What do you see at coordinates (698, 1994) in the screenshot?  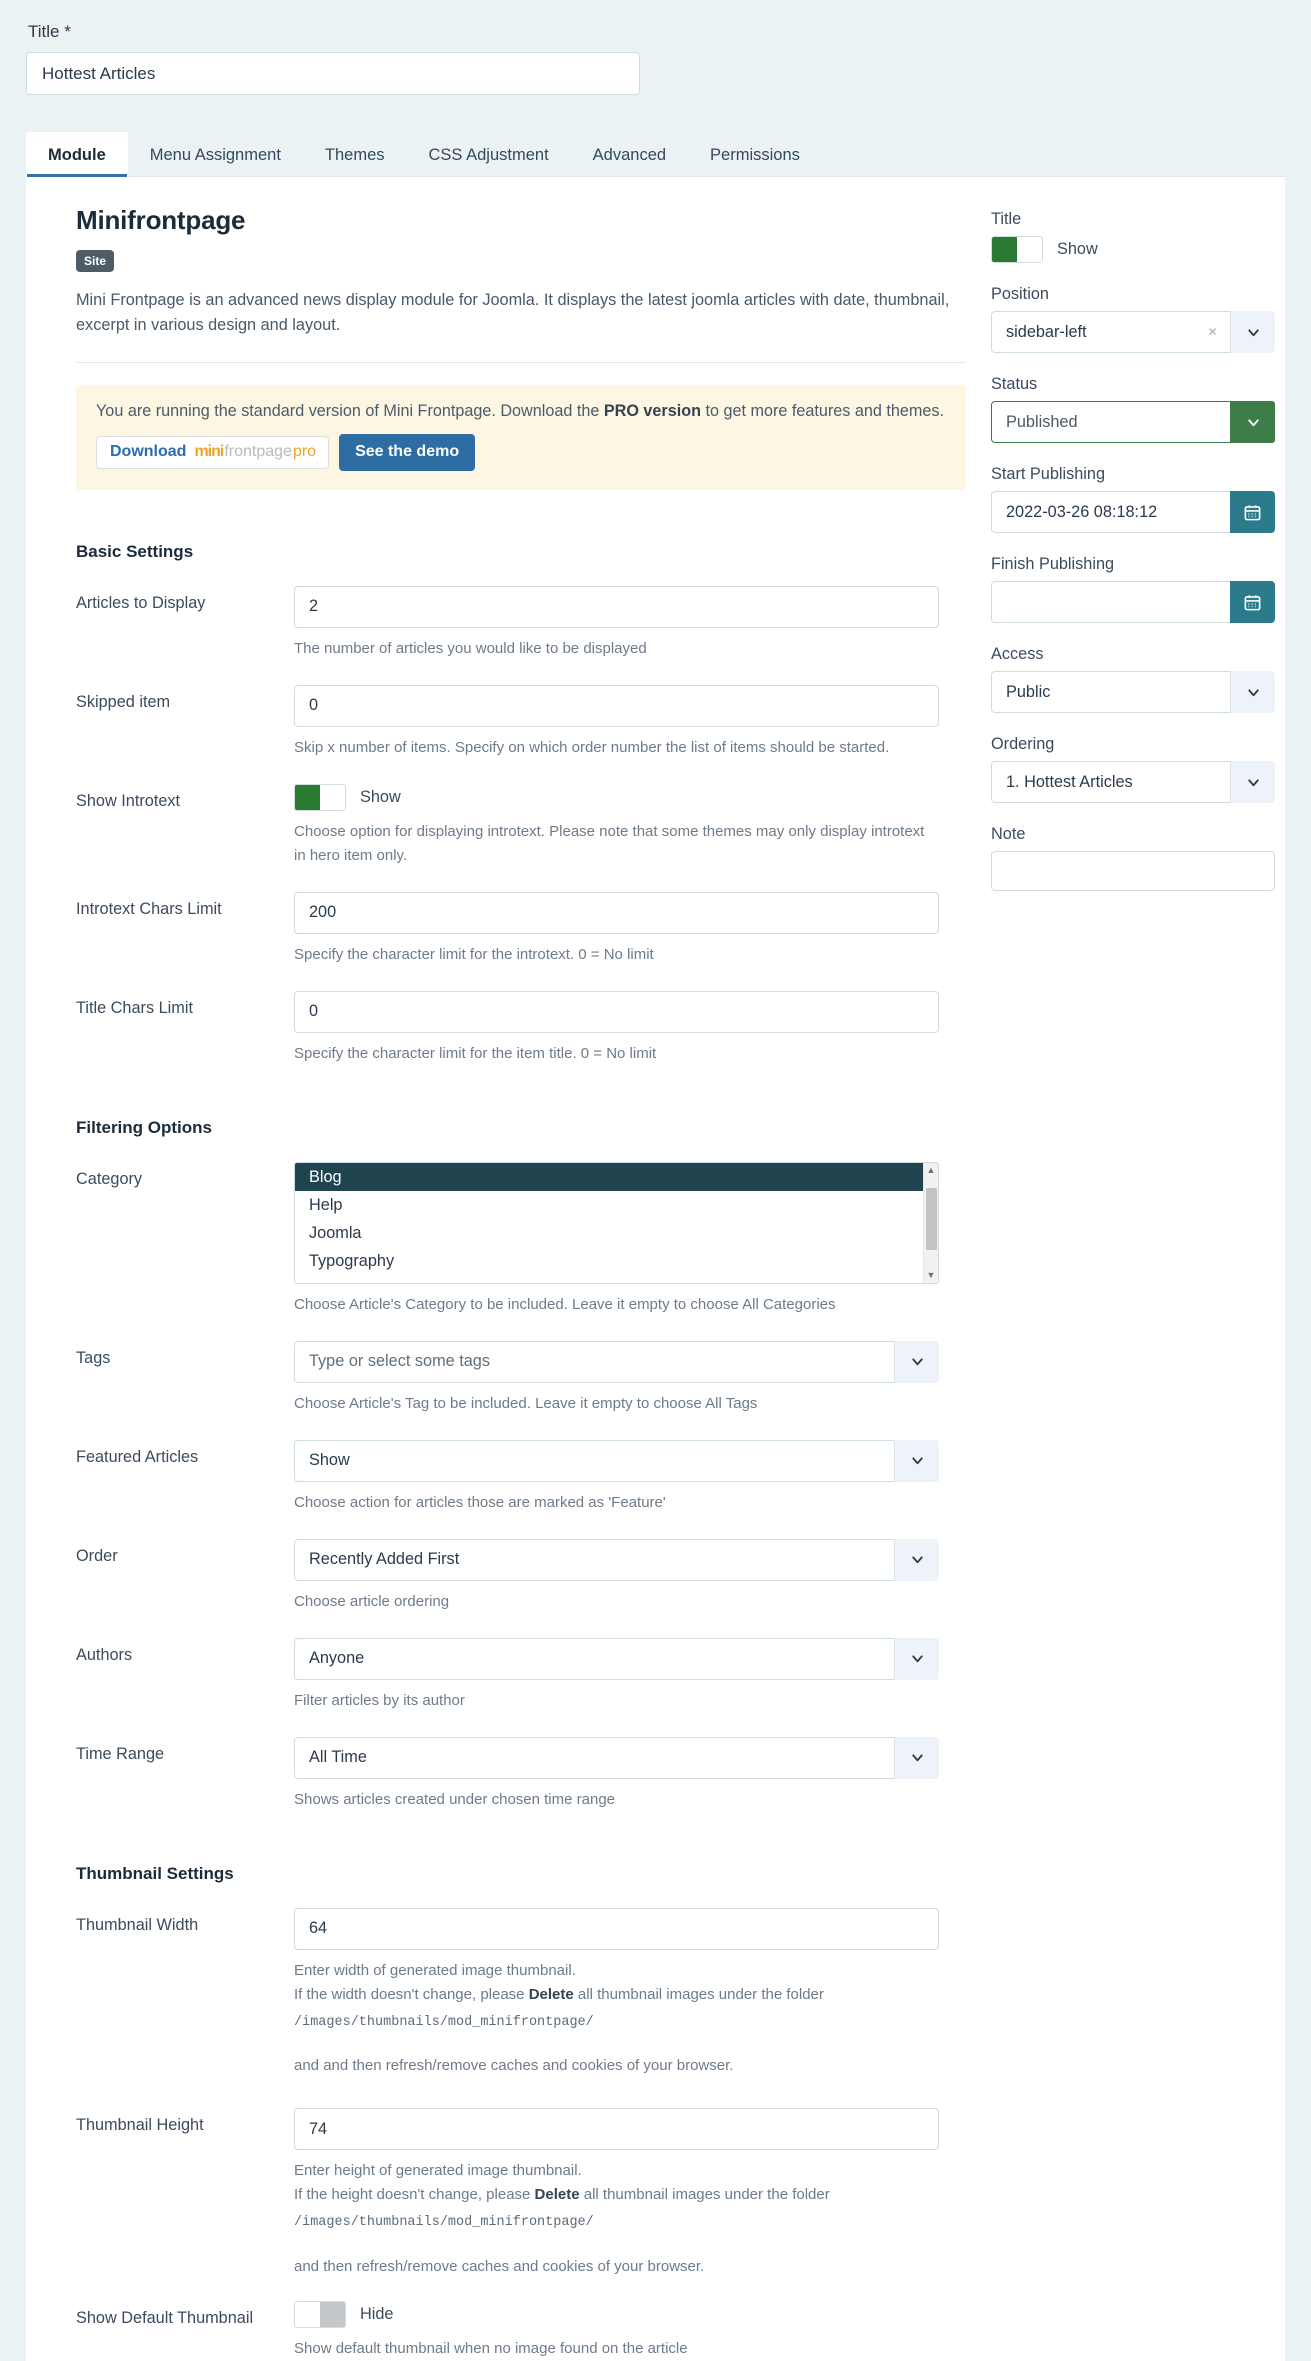 I see `help-suffix: all thumbnail images under the folder` at bounding box center [698, 1994].